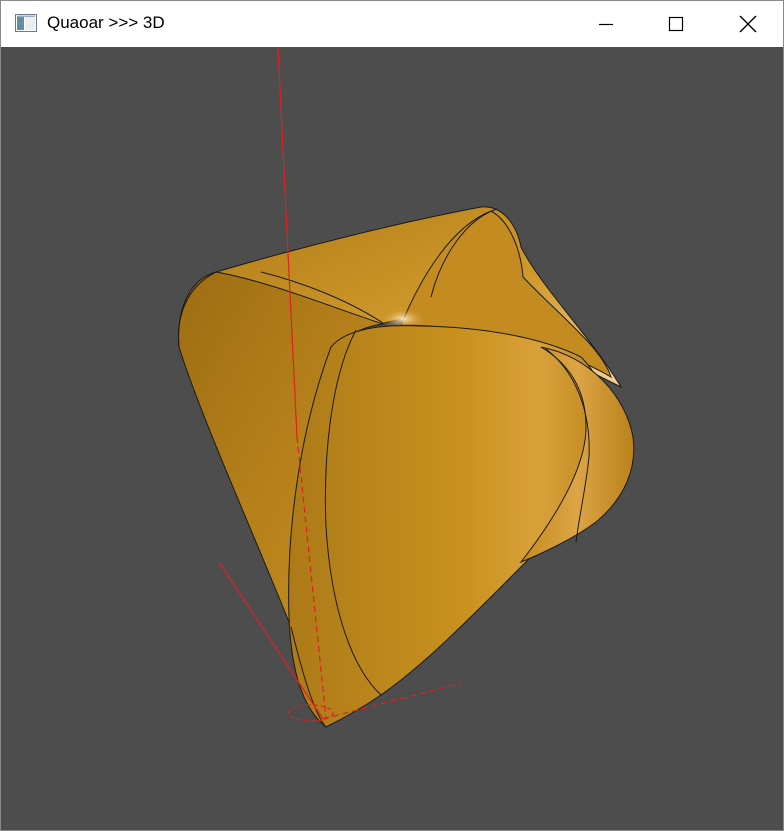  Describe the element at coordinates (106, 22) in the screenshot. I see `window-title: Quaoar >>> 3D` at that location.